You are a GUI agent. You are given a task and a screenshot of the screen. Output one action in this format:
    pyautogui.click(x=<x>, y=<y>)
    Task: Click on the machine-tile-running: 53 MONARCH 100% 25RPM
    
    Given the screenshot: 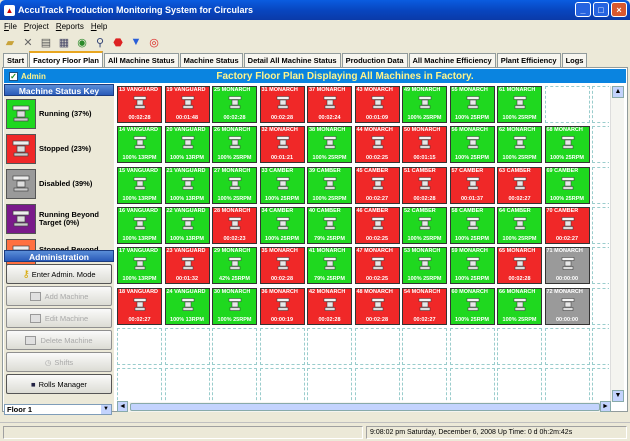 What is the action you would take?
    pyautogui.click(x=424, y=266)
    